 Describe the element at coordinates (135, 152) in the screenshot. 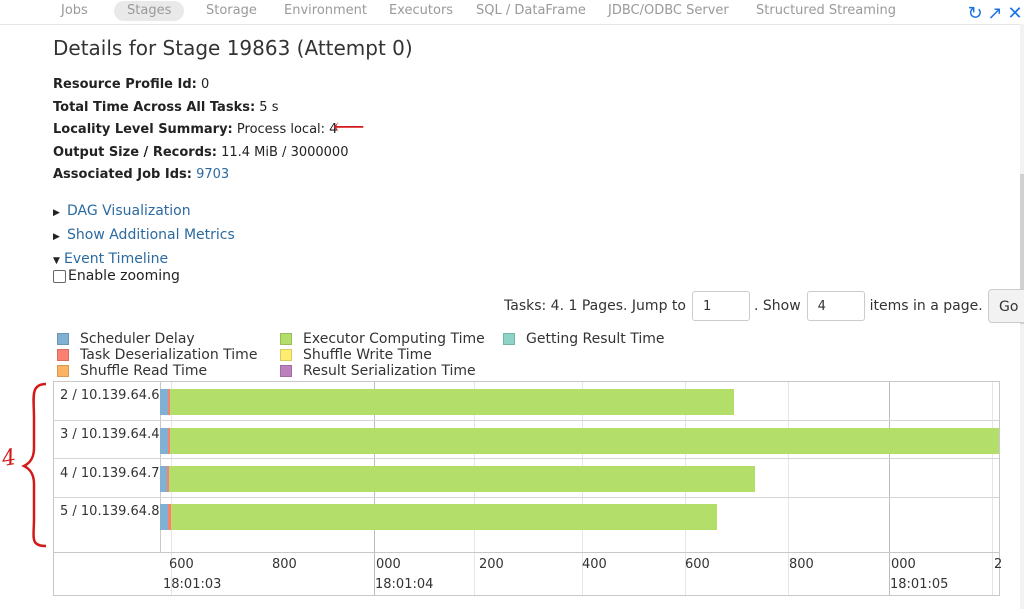

I see `output-size-label: Output Size / Records:` at that location.